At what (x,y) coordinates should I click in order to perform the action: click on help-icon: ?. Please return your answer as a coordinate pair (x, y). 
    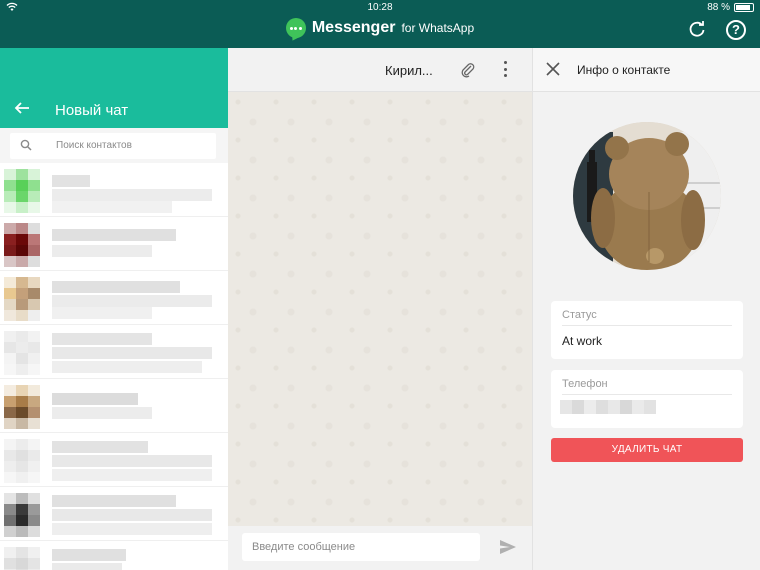
    Looking at the image, I should click on (736, 30).